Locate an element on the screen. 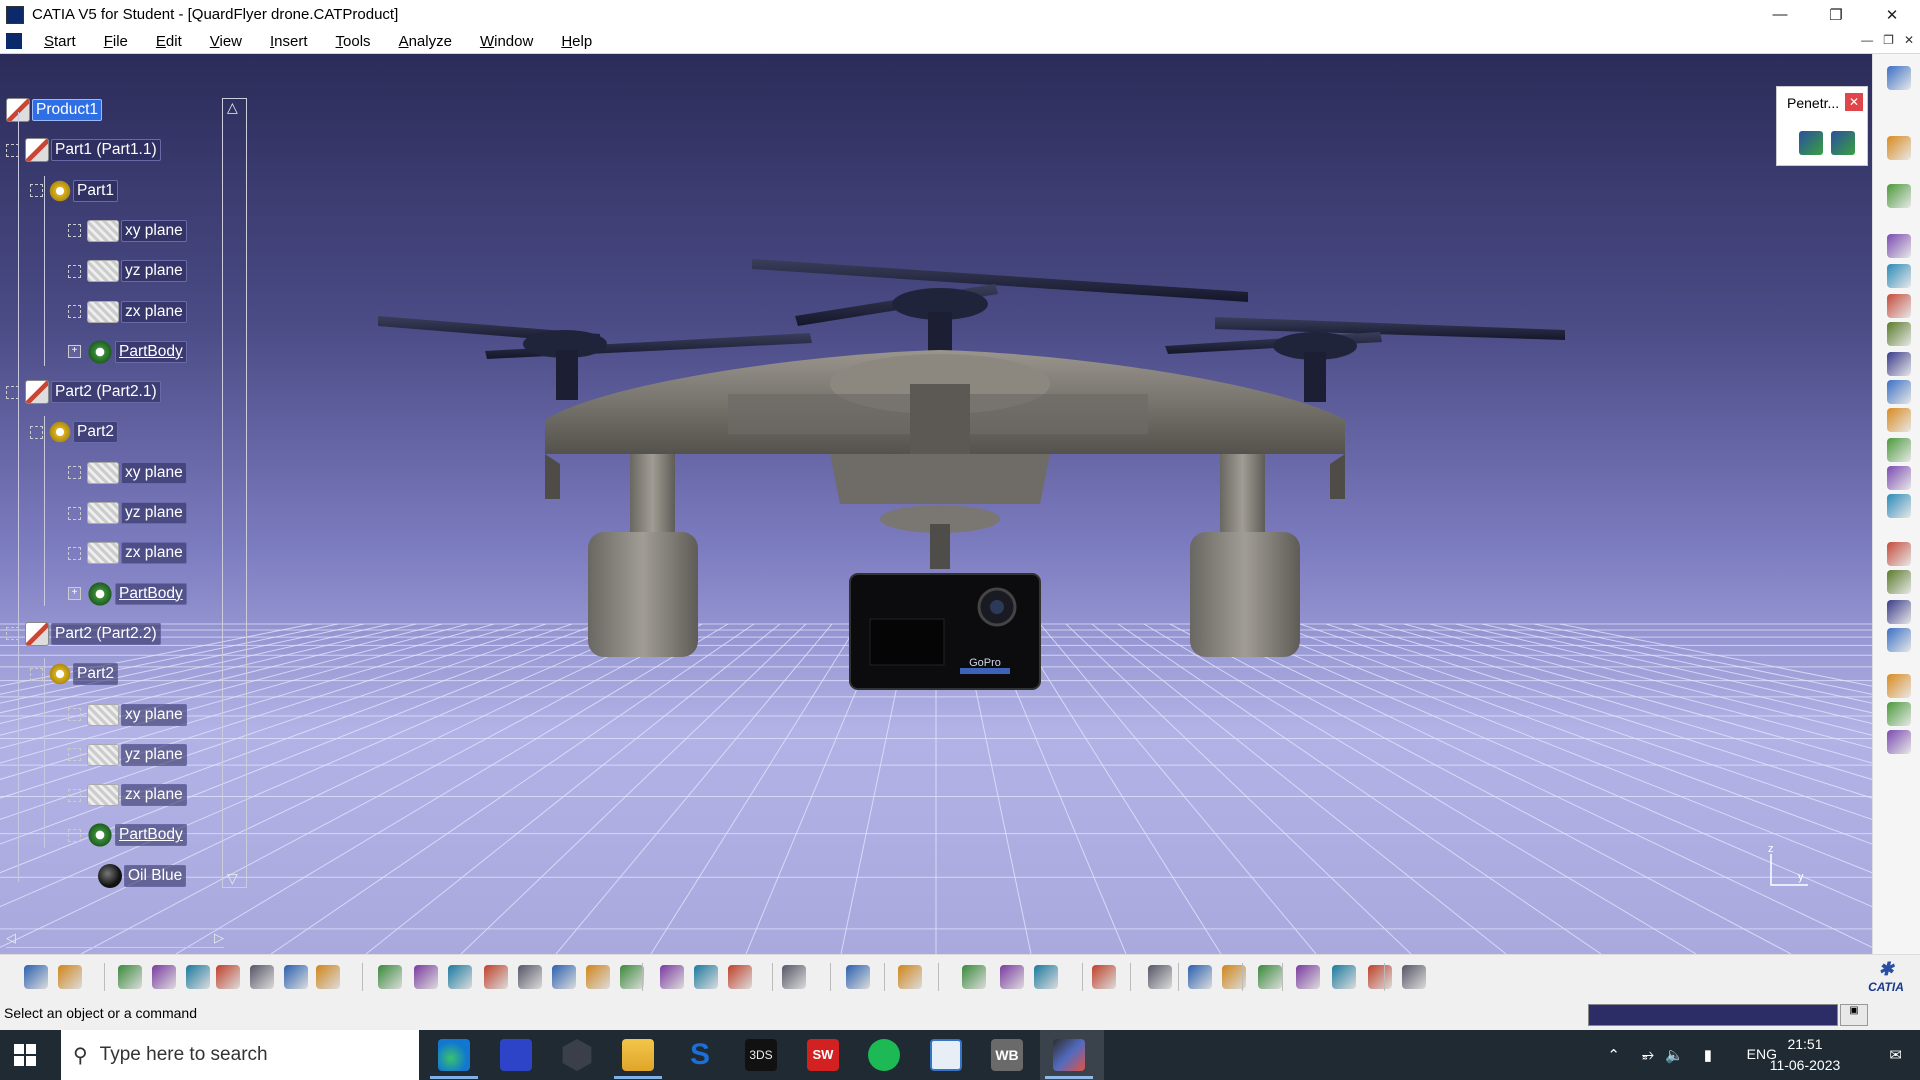 This screenshot has width=1920, height=1080. toolbar-tool-29-icon is located at coordinates (1200, 977).